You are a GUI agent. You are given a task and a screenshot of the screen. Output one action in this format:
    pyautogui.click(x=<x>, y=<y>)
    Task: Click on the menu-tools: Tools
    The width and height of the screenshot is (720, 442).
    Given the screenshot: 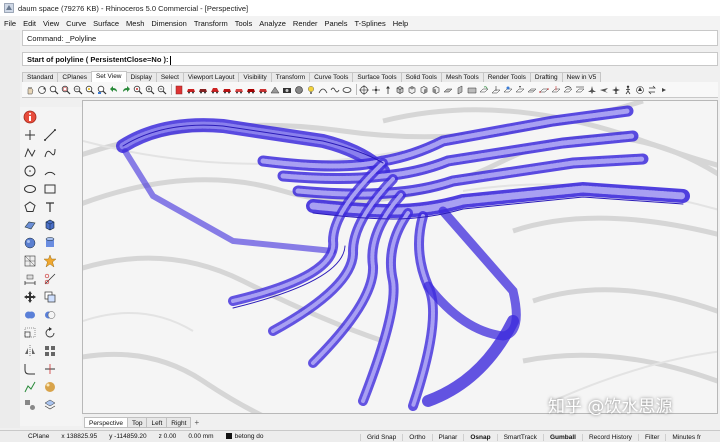 What is the action you would take?
    pyautogui.click(x=244, y=23)
    